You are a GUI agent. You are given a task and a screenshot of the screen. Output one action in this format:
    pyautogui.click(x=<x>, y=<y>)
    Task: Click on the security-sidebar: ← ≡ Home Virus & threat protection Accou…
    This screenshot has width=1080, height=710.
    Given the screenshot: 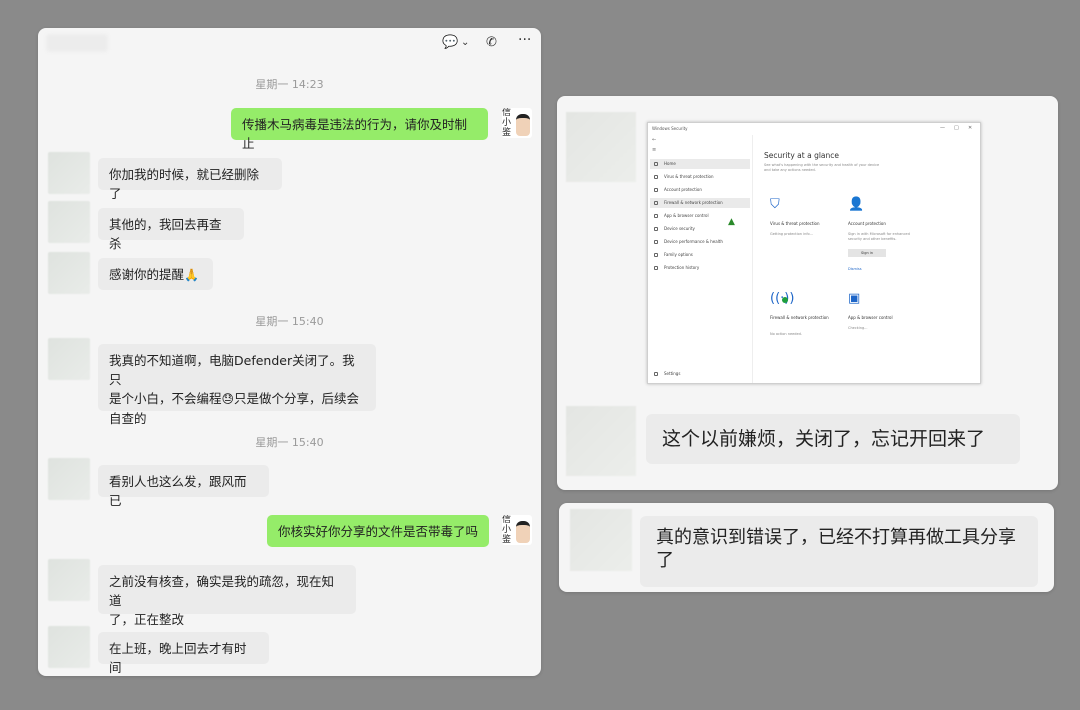 What is the action you would take?
    pyautogui.click(x=700, y=259)
    